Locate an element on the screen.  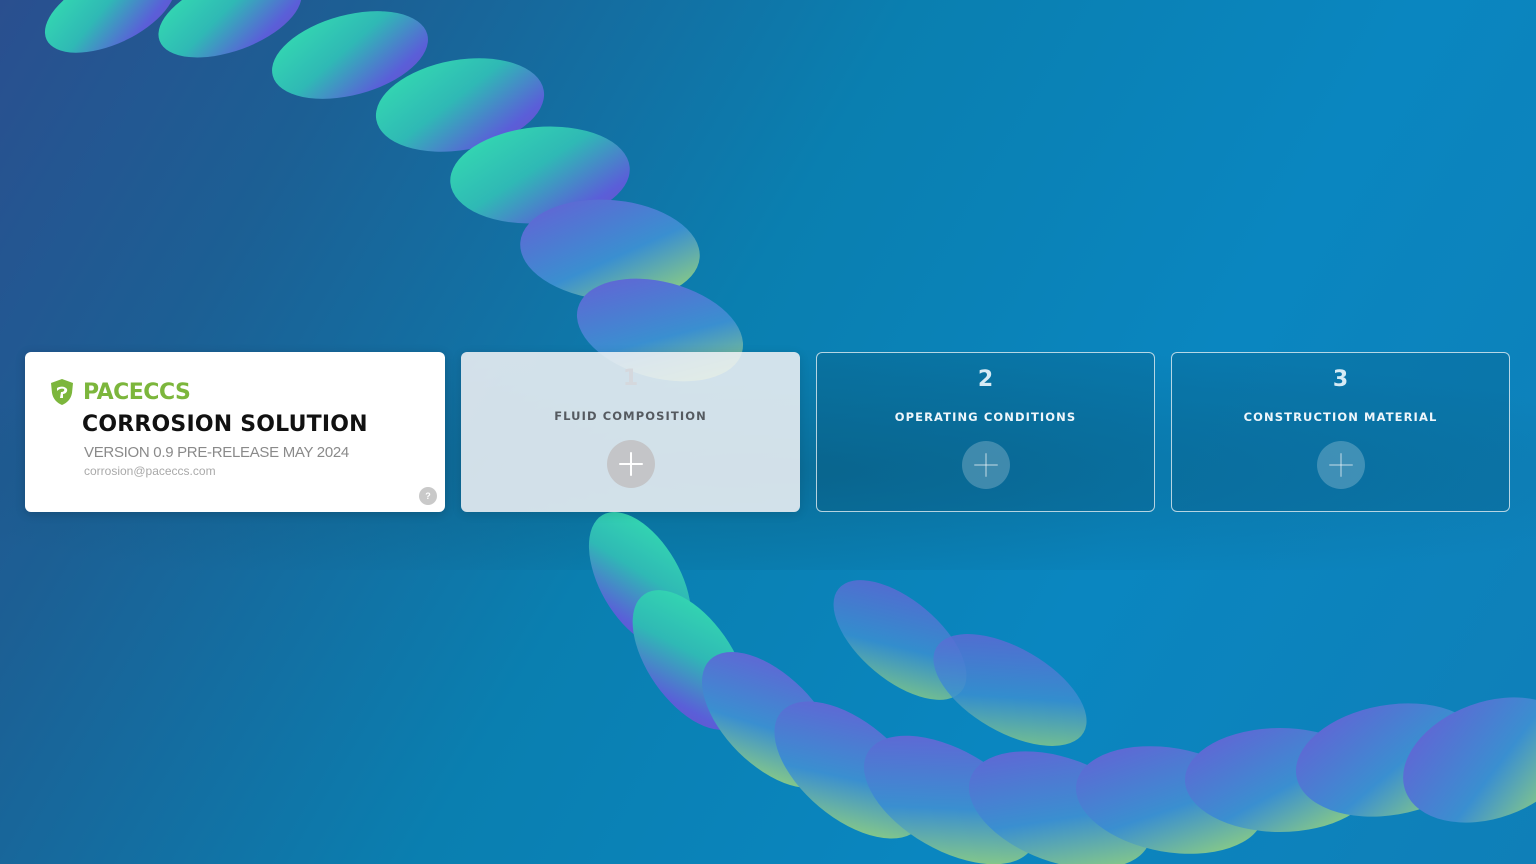
brand-logo-row: PACECCS is located at coordinates (120, 392).